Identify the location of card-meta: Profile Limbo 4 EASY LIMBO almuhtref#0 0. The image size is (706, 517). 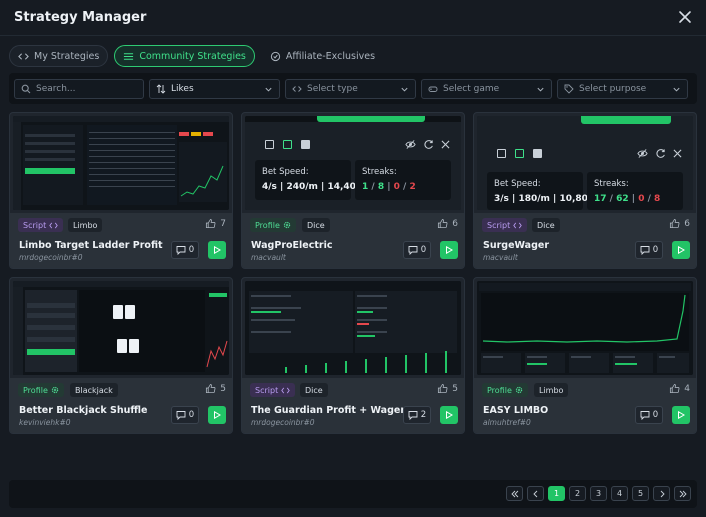
(585, 405).